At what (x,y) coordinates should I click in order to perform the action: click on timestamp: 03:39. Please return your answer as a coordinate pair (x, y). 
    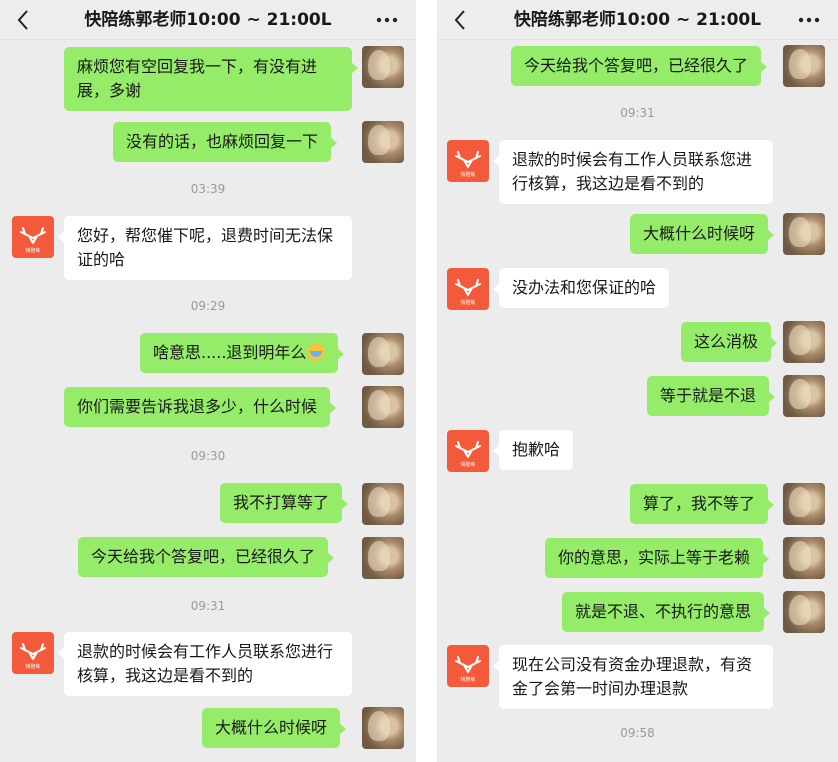
    Looking at the image, I should click on (208, 189).